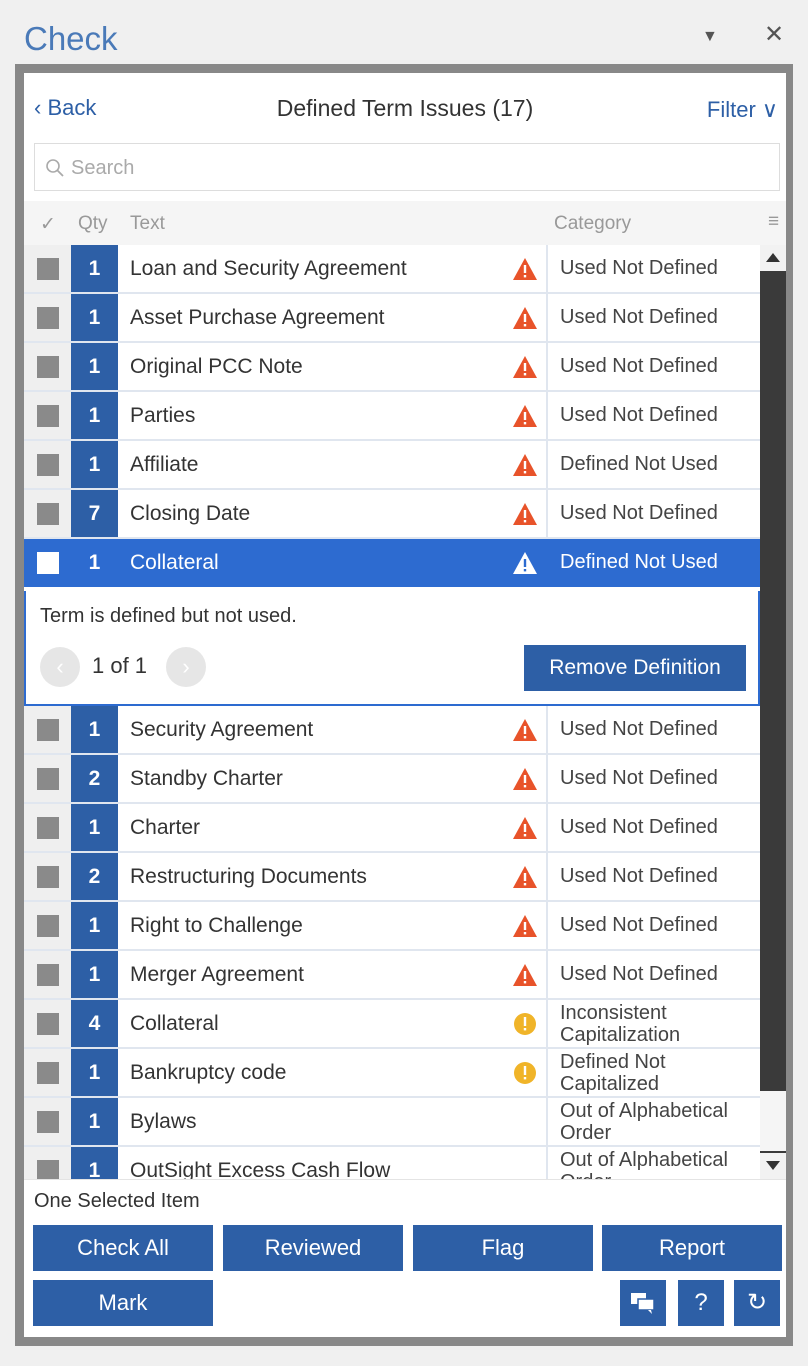 The width and height of the screenshot is (808, 1366). What do you see at coordinates (392, 1122) in the screenshot?
I see `issue-row: 1 Bylaws Out of Alphabetical Order` at bounding box center [392, 1122].